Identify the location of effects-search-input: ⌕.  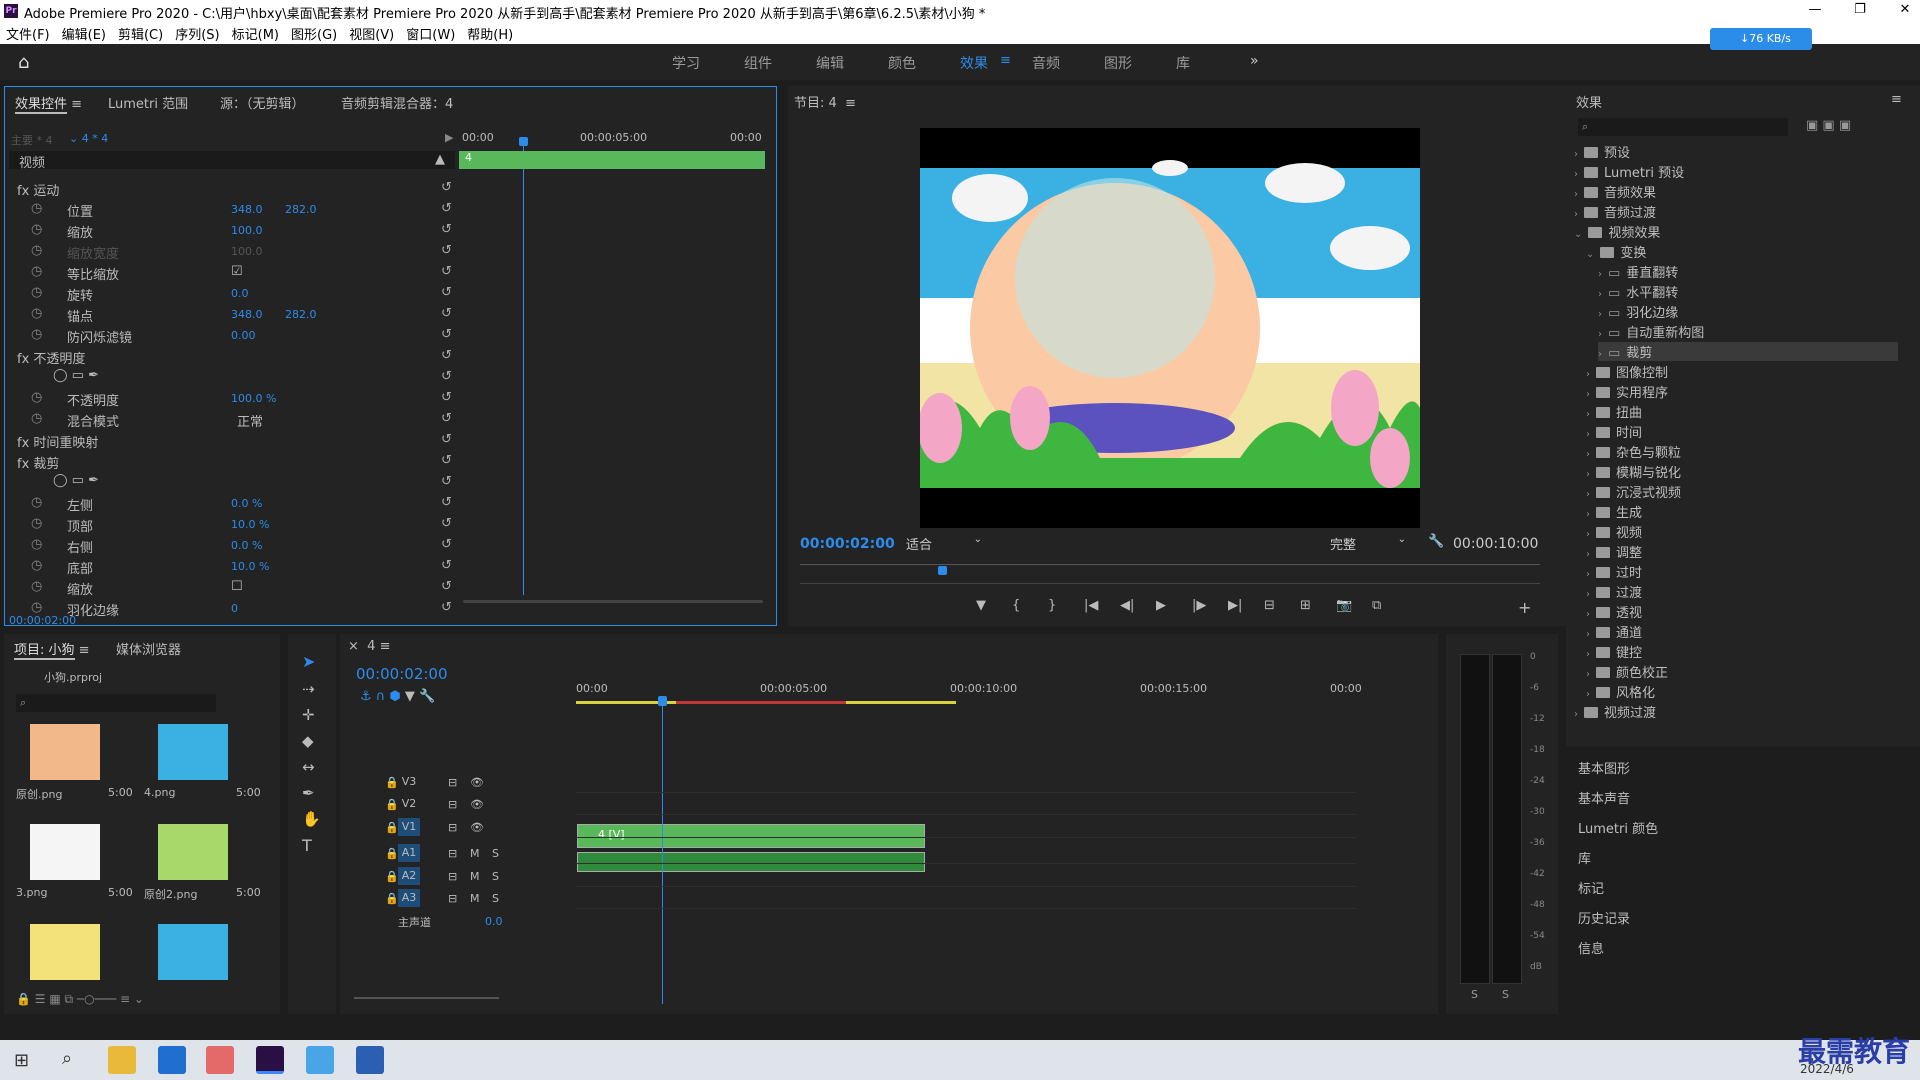
(1683, 127).